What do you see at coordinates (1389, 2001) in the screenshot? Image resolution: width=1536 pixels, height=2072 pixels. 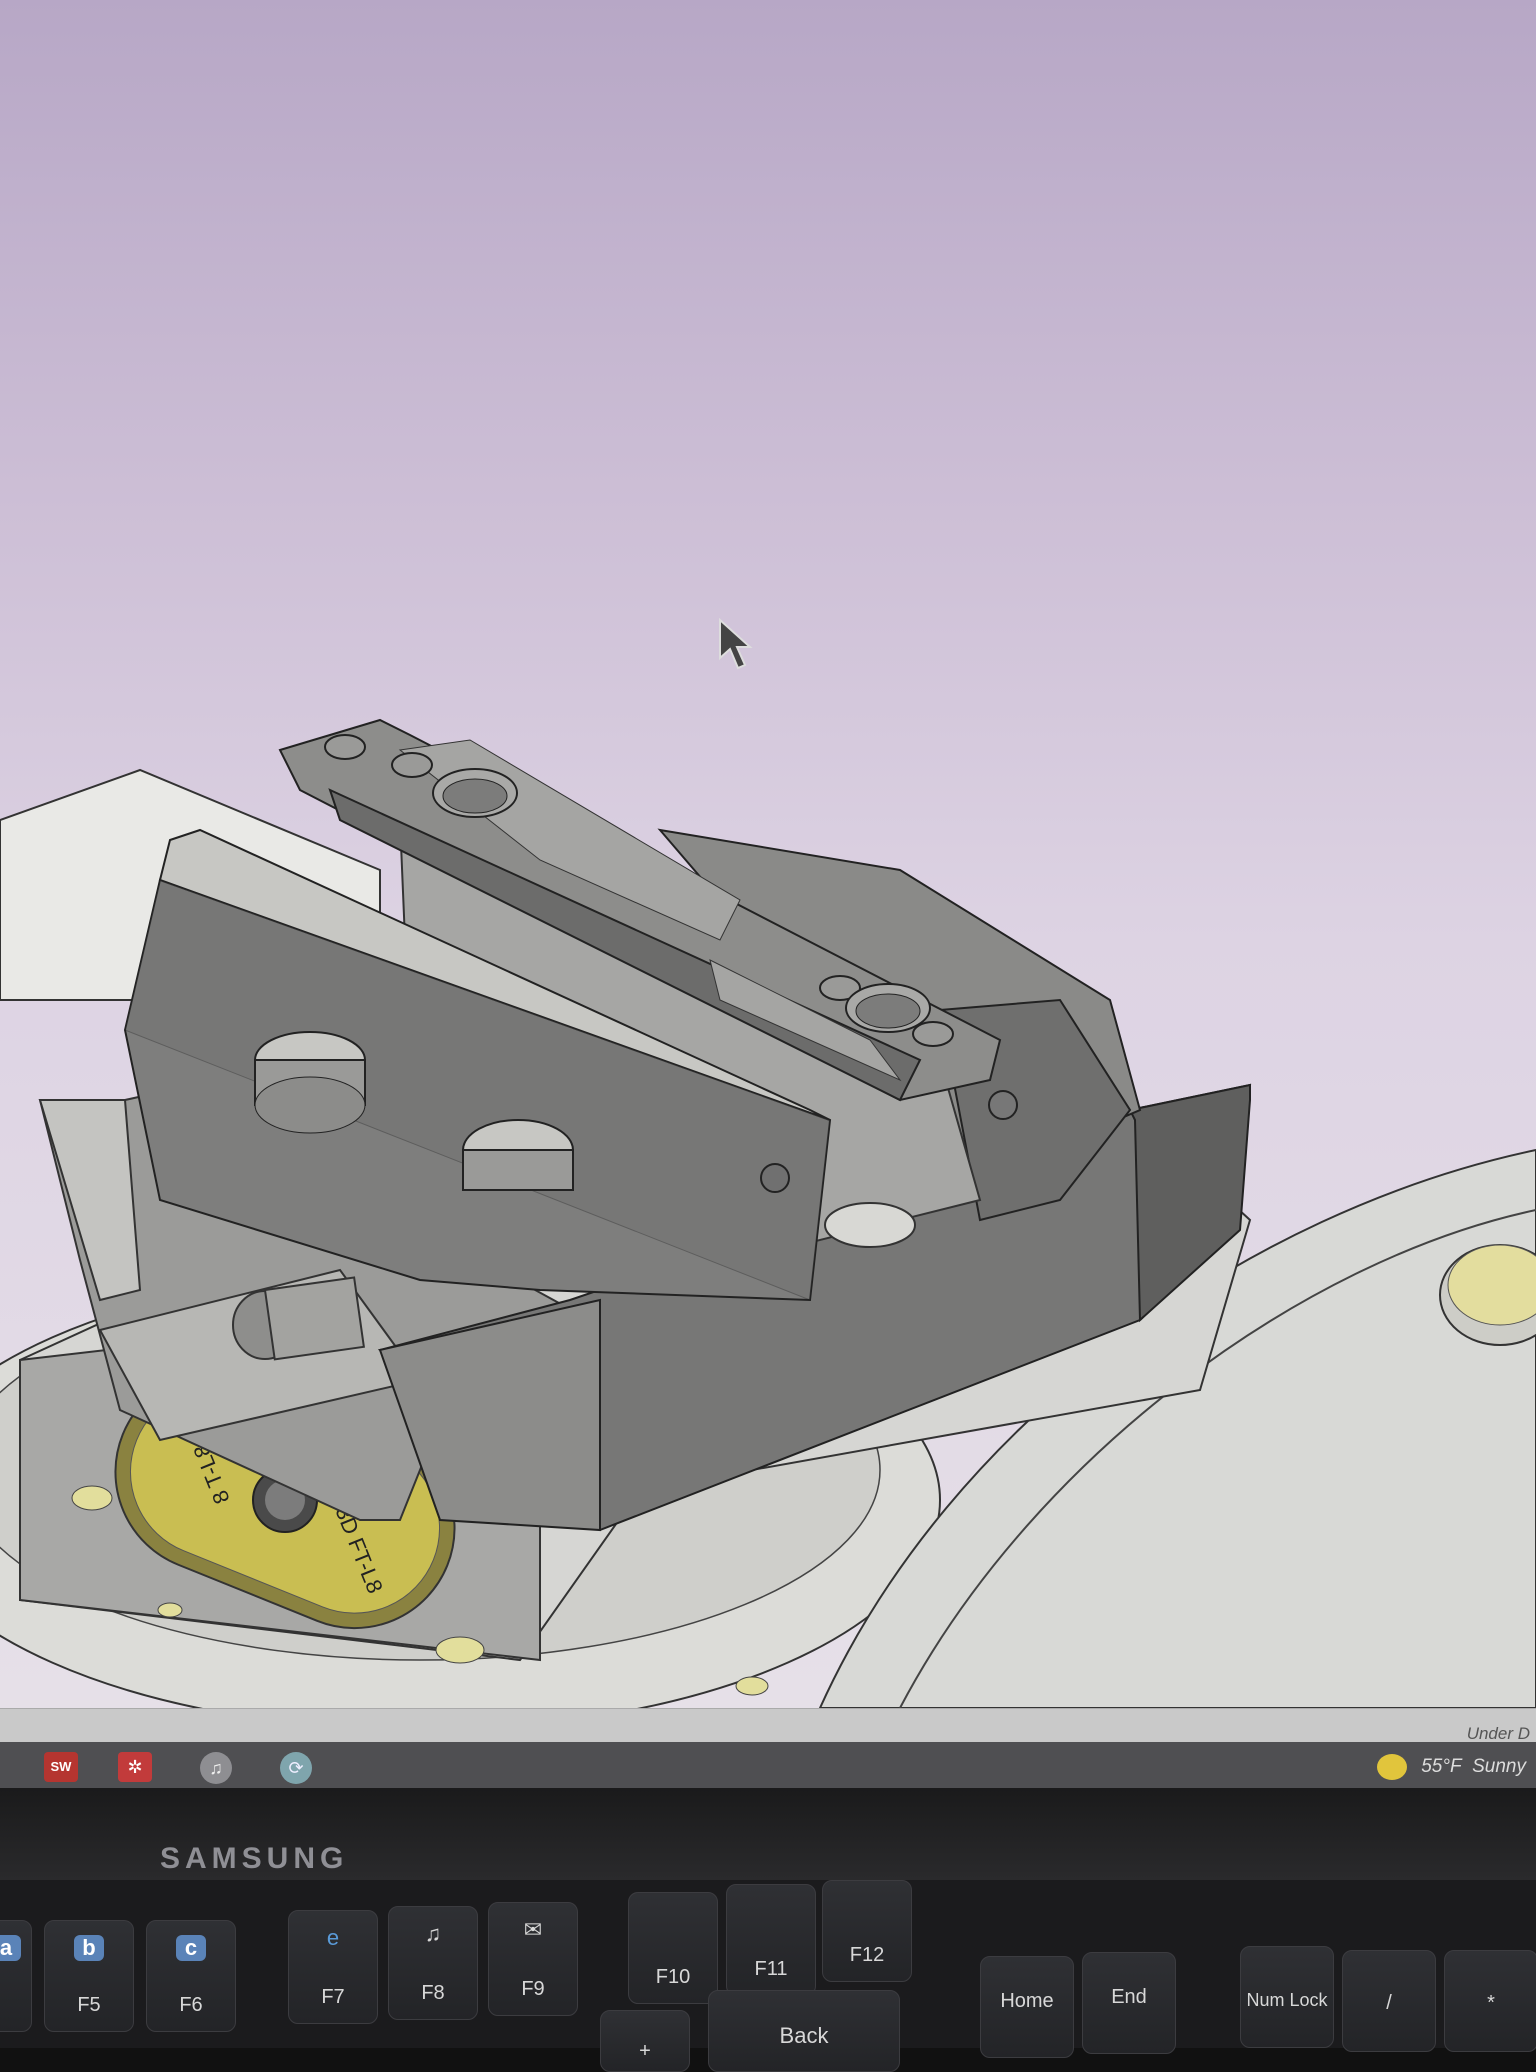 I see `key-slash: /` at bounding box center [1389, 2001].